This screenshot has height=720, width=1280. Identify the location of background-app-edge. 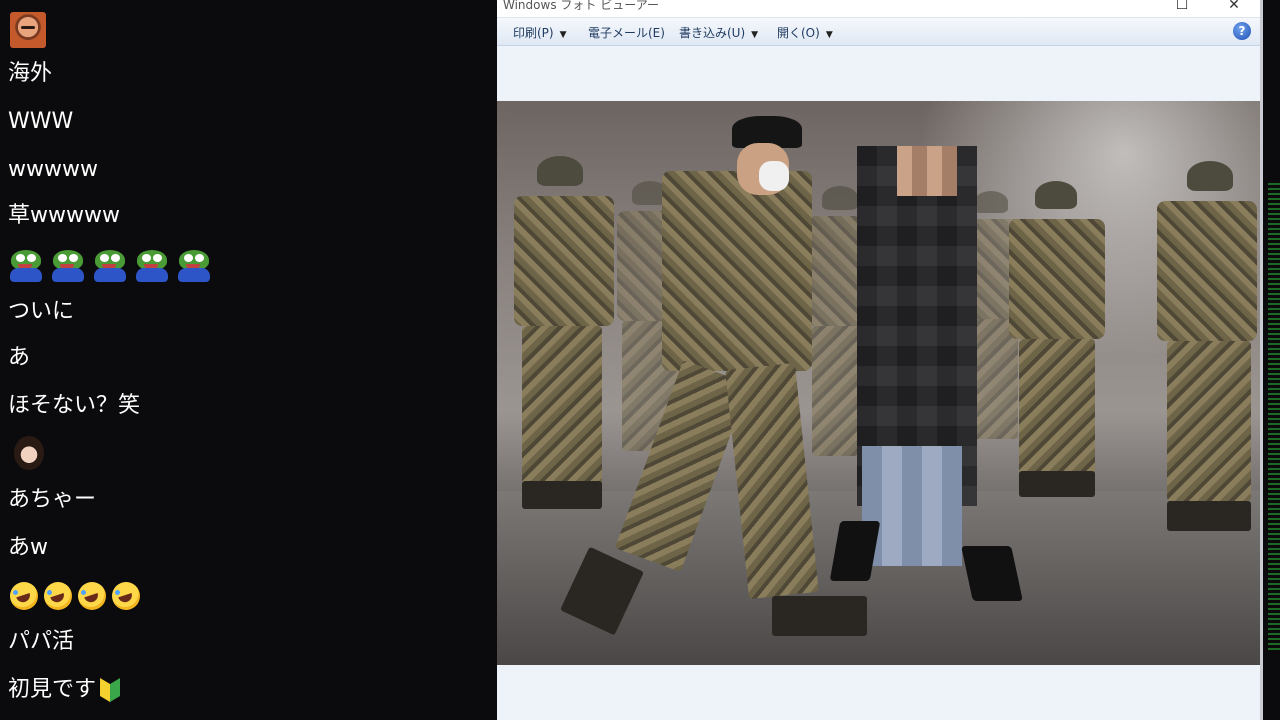
(1273, 360).